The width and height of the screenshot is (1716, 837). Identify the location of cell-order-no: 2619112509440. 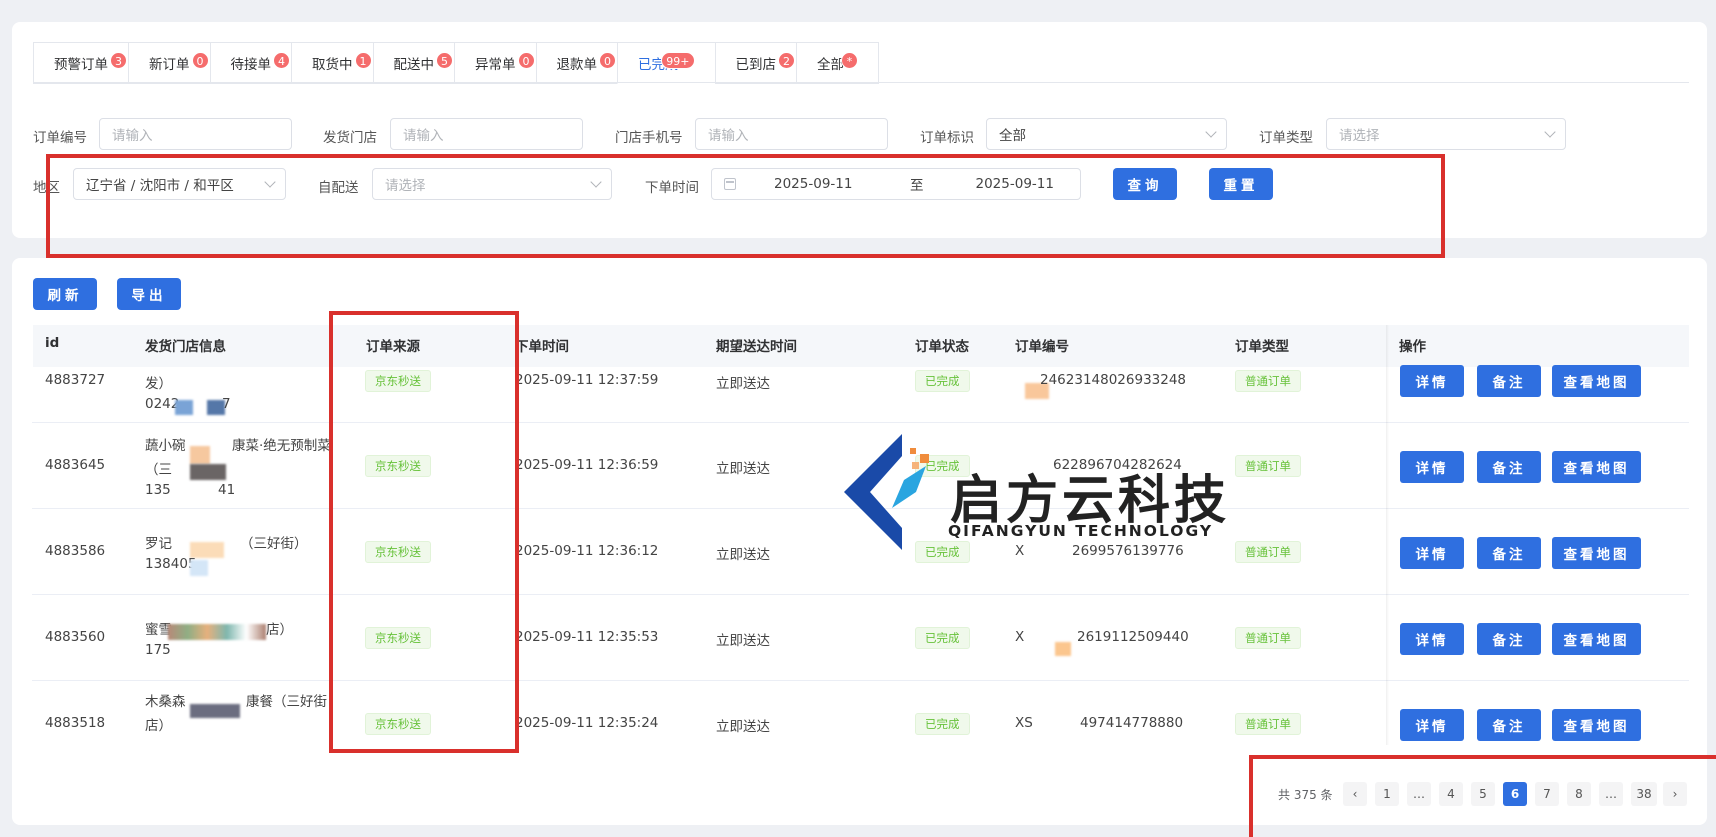
(1133, 637).